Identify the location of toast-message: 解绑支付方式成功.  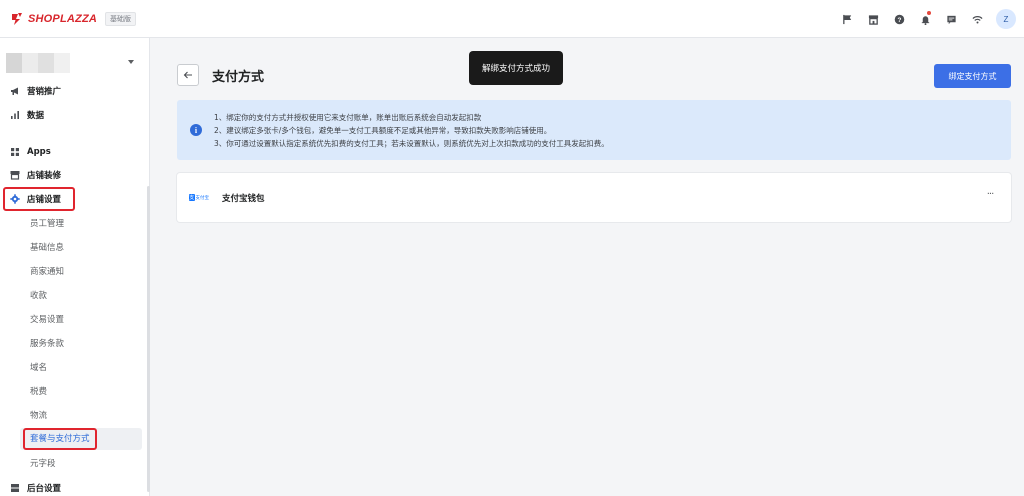
(516, 68).